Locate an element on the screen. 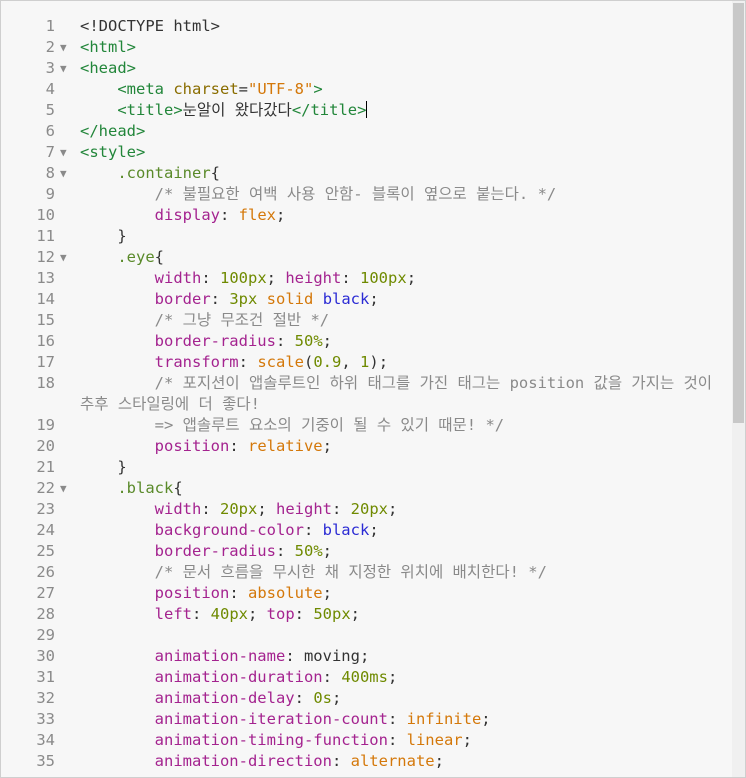 This screenshot has height=778, width=746. line-number: 33 is located at coordinates (45, 719).